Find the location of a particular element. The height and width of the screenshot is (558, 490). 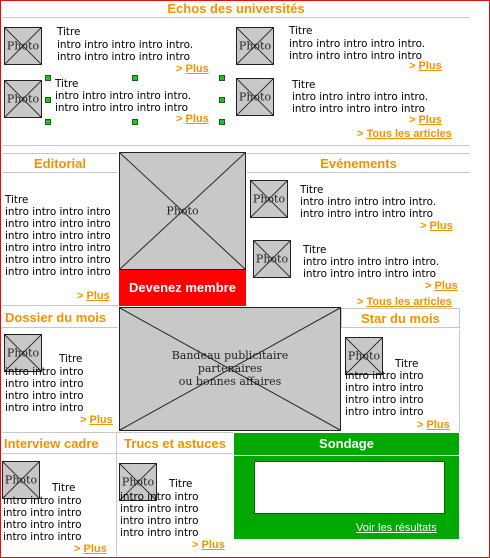

evenements-item-2-intro: intro intro intro intro intro is located at coordinates (369, 274).